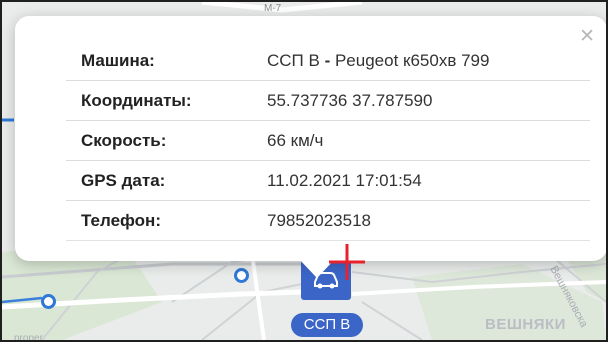 The image size is (608, 342). What do you see at coordinates (412, 60) in the screenshot?
I see `vehicle-model-plate: Peugeot к650хв 799` at bounding box center [412, 60].